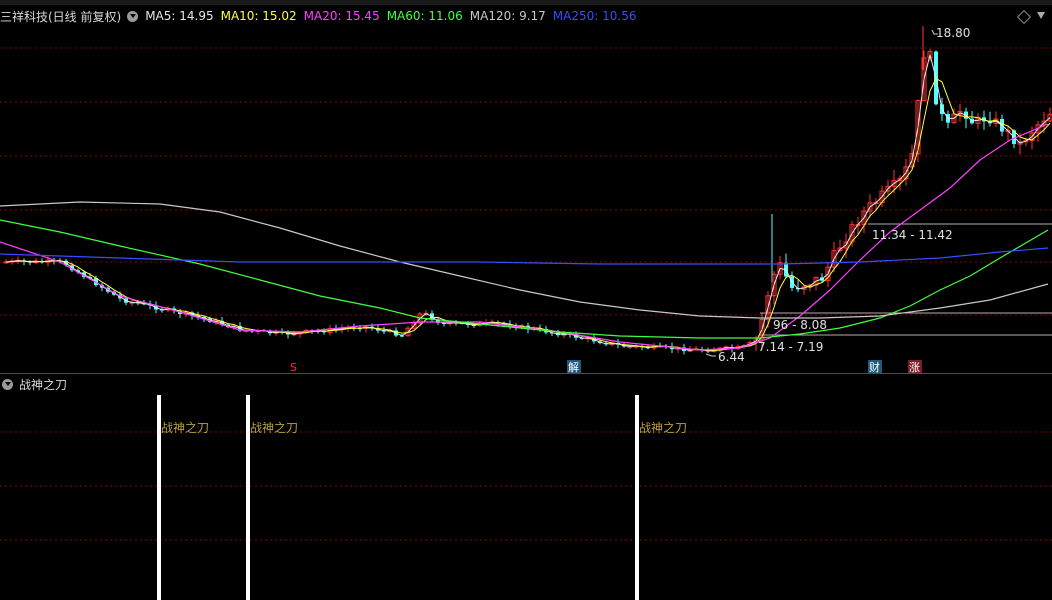  I want to click on ma120-label: MA120: 9.17, so click(507, 16).